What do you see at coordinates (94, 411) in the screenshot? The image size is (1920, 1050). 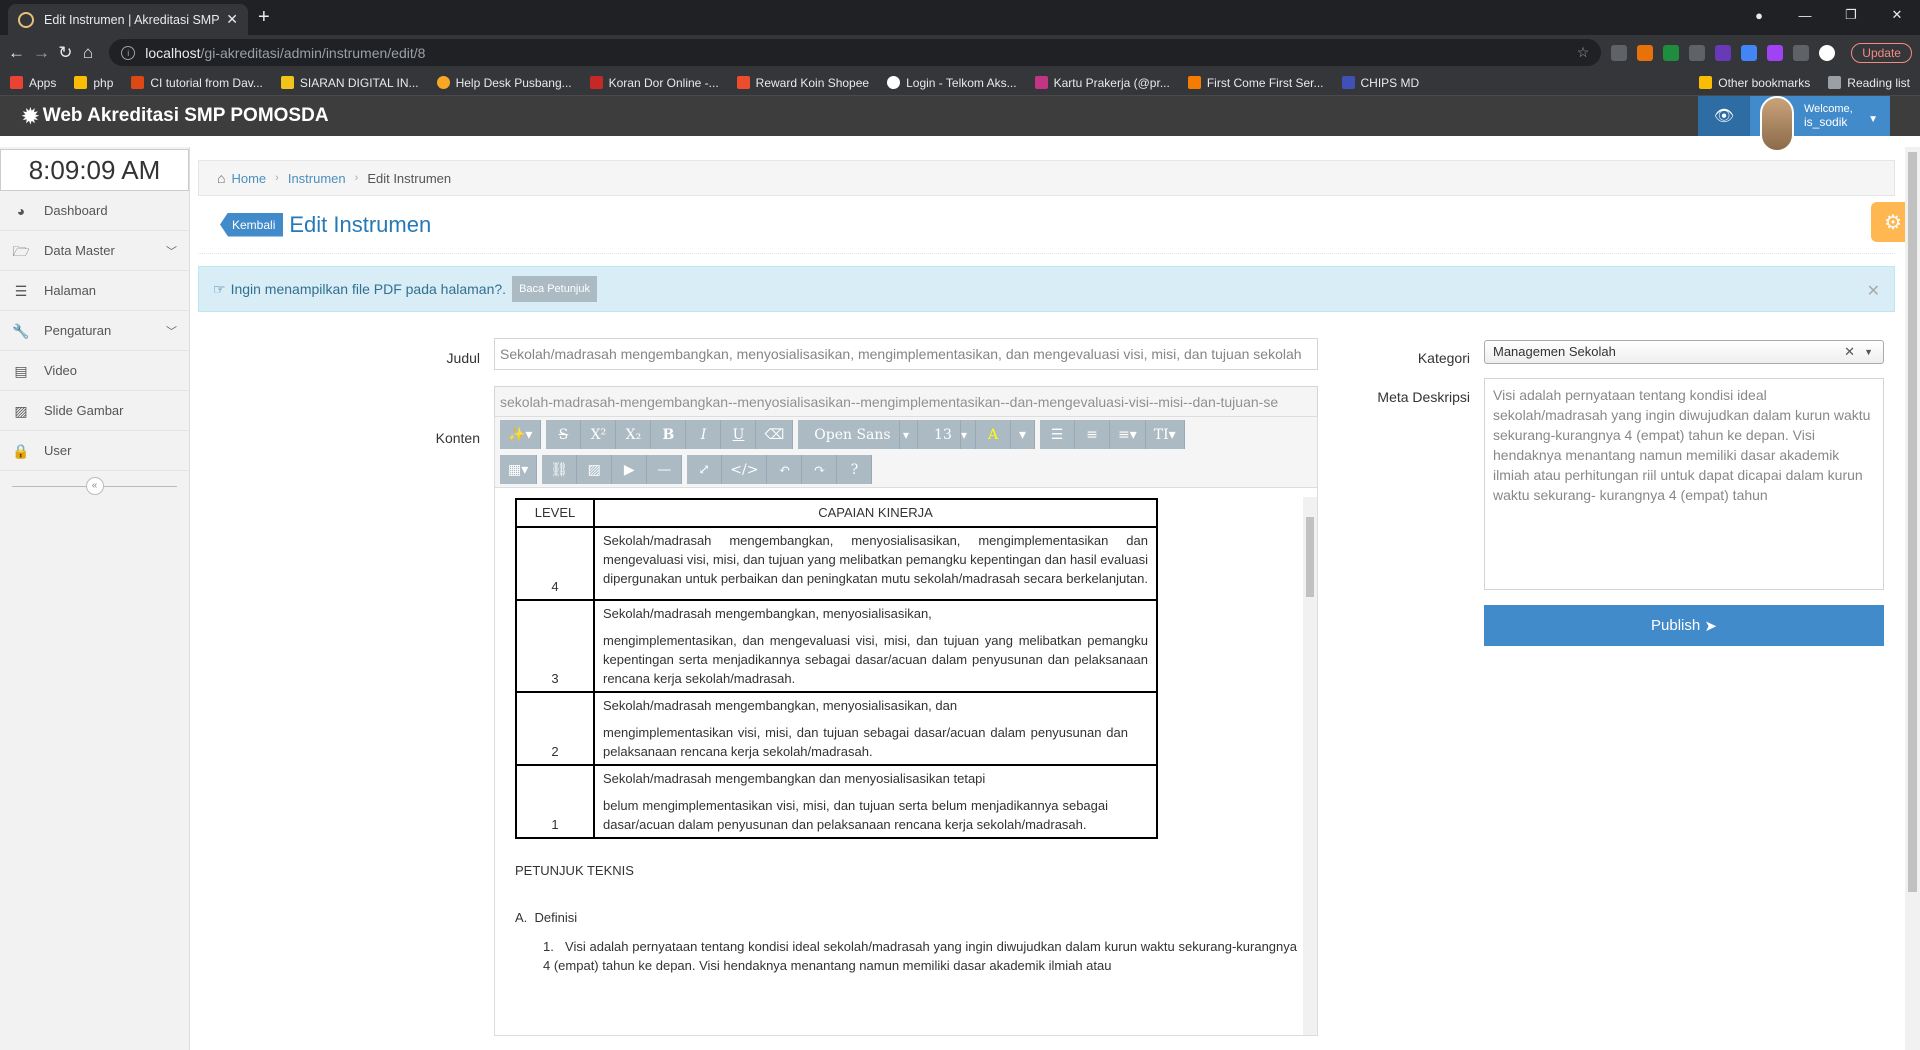 I see `sidebar-item-slide-gambar: ▨ Slide Gambar` at bounding box center [94, 411].